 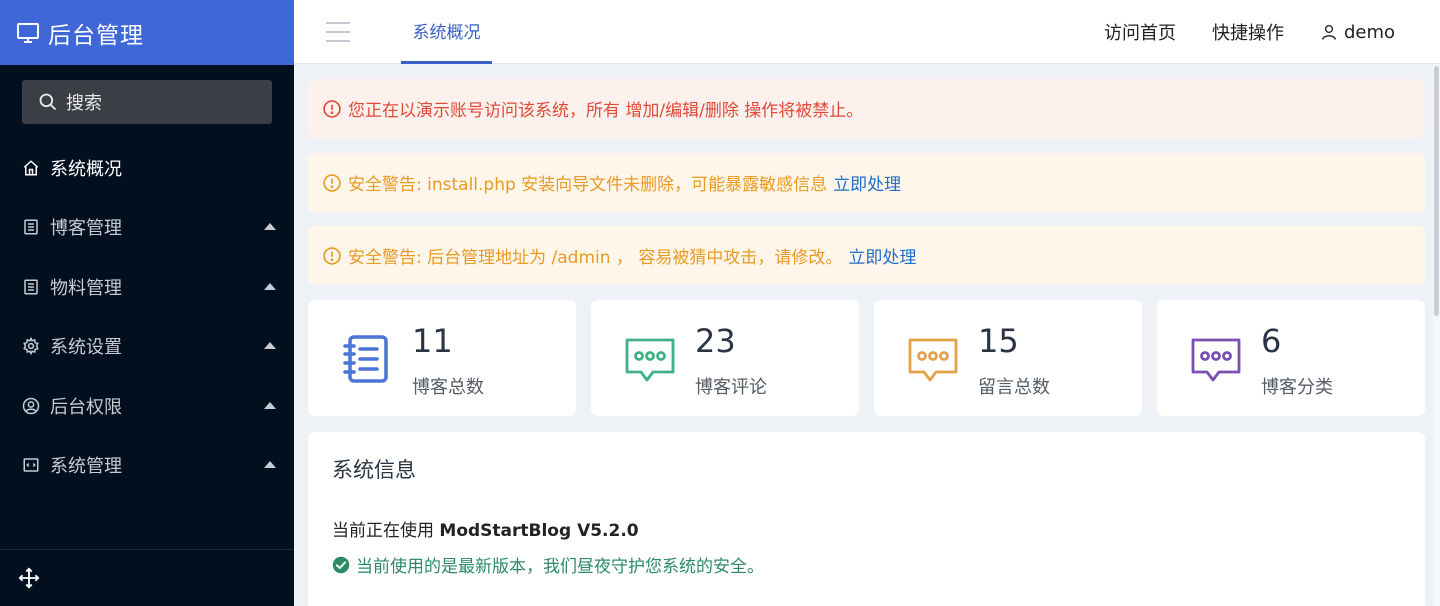 I want to click on quick-actions-link: 快捷操作, so click(x=1248, y=32).